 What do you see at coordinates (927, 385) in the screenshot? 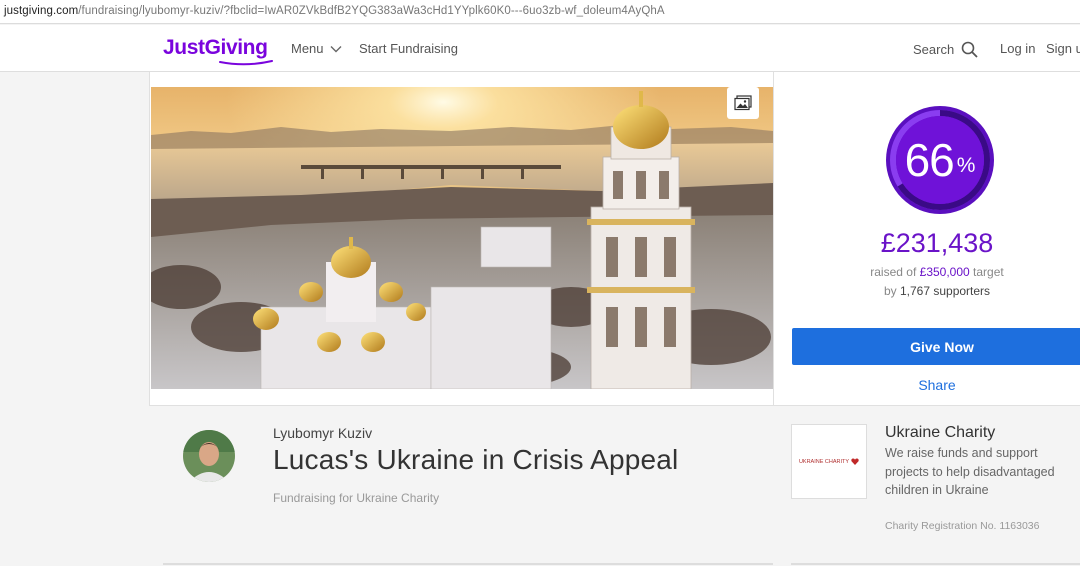
I see `share-link: Share` at bounding box center [927, 385].